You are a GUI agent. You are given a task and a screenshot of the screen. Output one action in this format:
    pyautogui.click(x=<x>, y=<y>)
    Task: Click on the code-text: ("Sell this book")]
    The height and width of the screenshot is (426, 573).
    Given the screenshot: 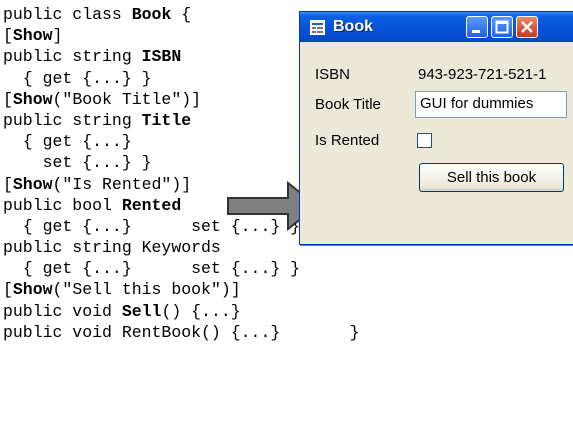 What is the action you would take?
    pyautogui.click(x=146, y=290)
    